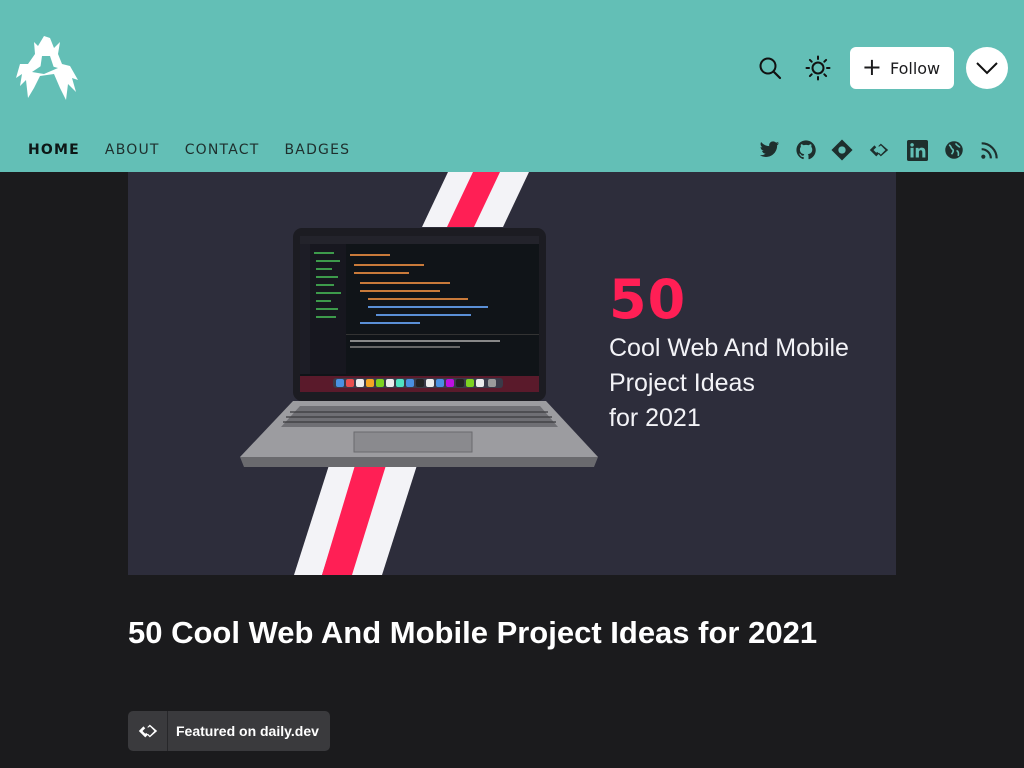 The height and width of the screenshot is (768, 1024). Describe the element at coordinates (682, 383) in the screenshot. I see `cover-line-2: Project Ideas` at that location.